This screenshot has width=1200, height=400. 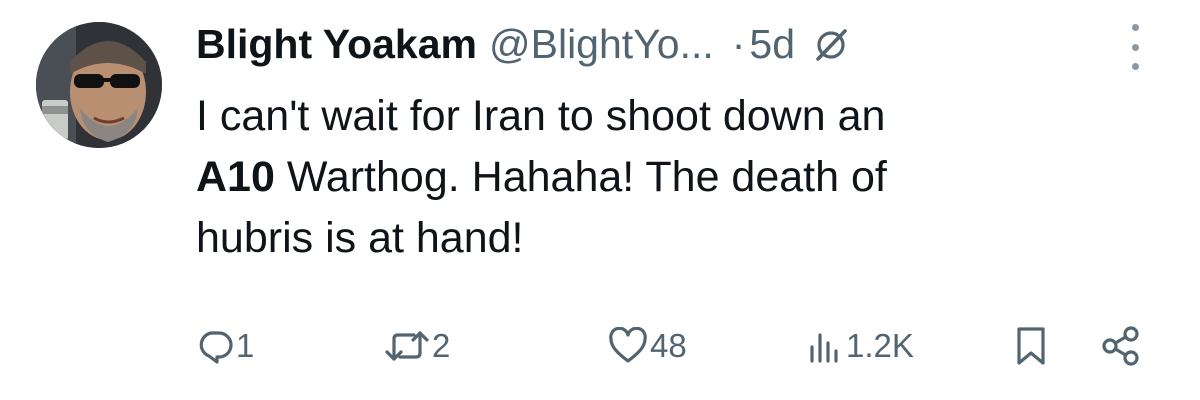 I want to click on display-name: Blight Yoakam, so click(x=336, y=44).